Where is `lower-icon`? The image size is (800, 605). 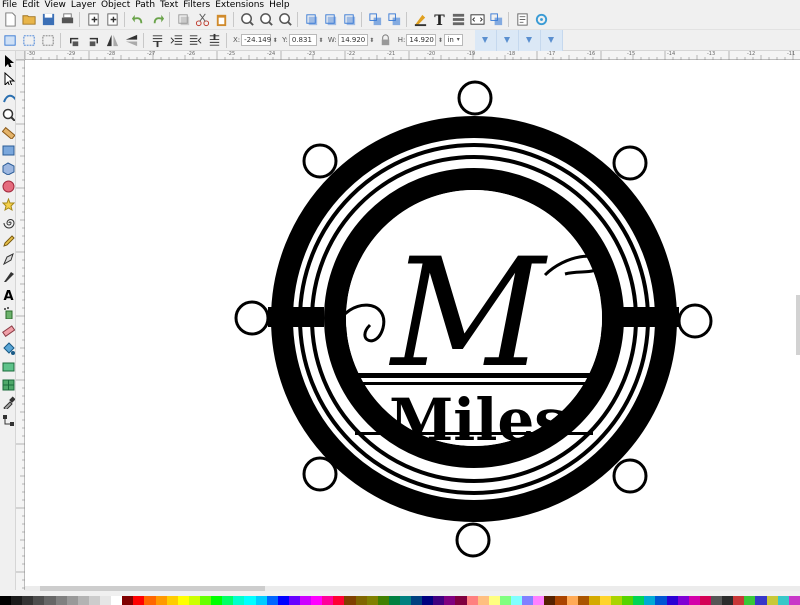
lower-icon is located at coordinates (176, 40).